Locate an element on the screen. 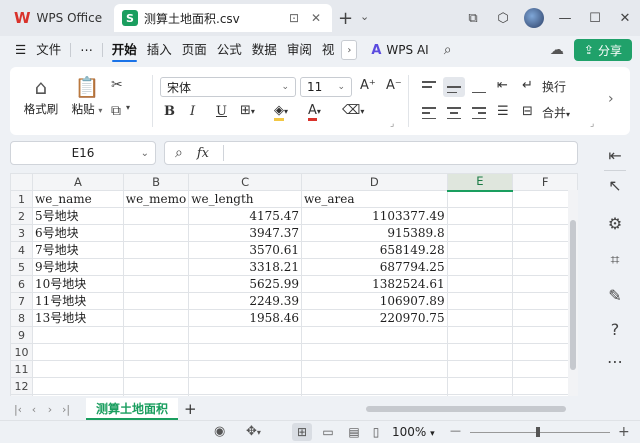 The height and width of the screenshot is (443, 640). zoom-in-button: + is located at coordinates (624, 432).